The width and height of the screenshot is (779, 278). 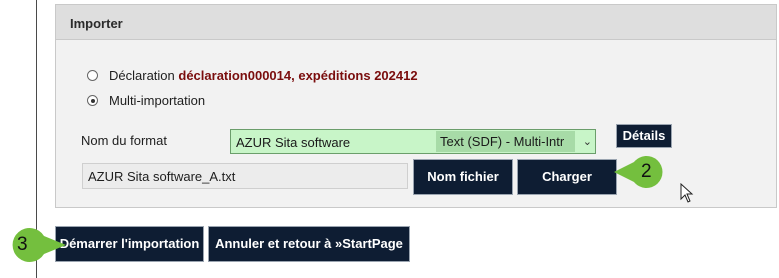 I want to click on option-multi-import-label: Multi-importation, so click(x=157, y=100).